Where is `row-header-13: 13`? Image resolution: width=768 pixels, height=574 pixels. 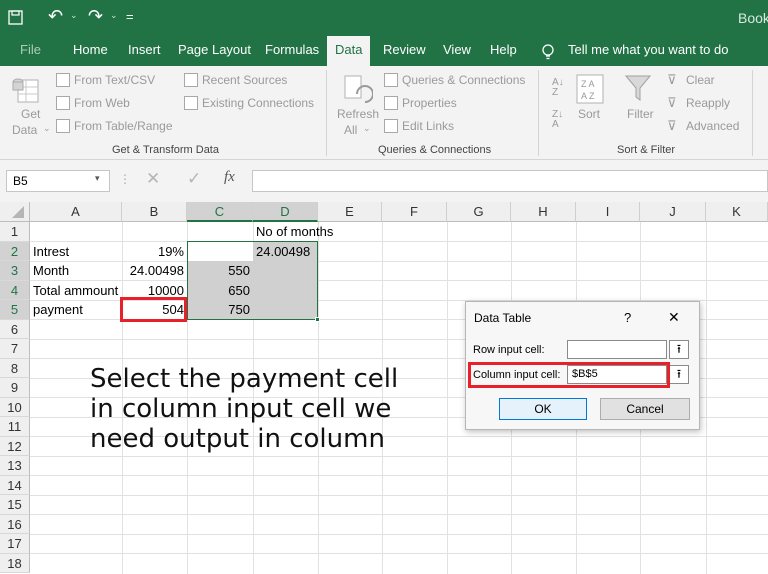 row-header-13: 13 is located at coordinates (15, 466).